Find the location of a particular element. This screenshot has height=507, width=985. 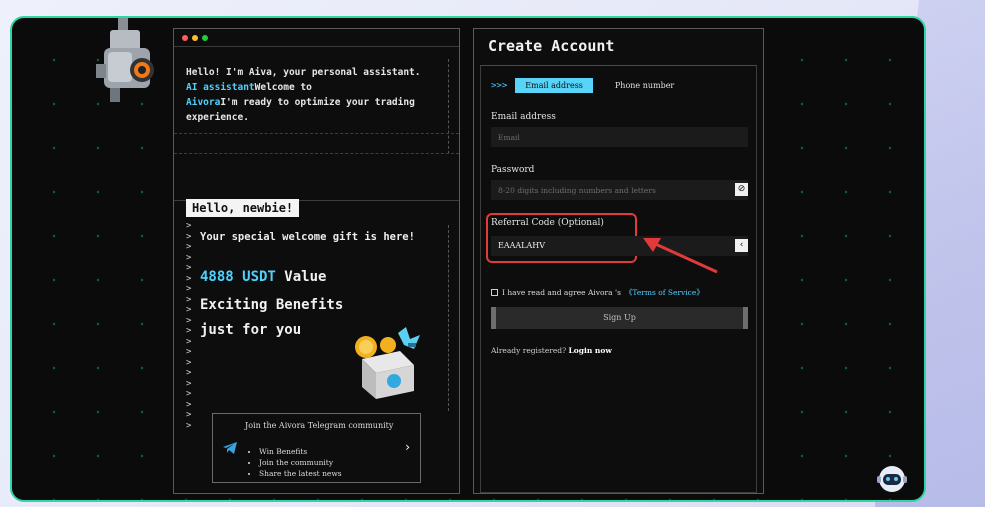

page-title: Create Account is located at coordinates (551, 46).